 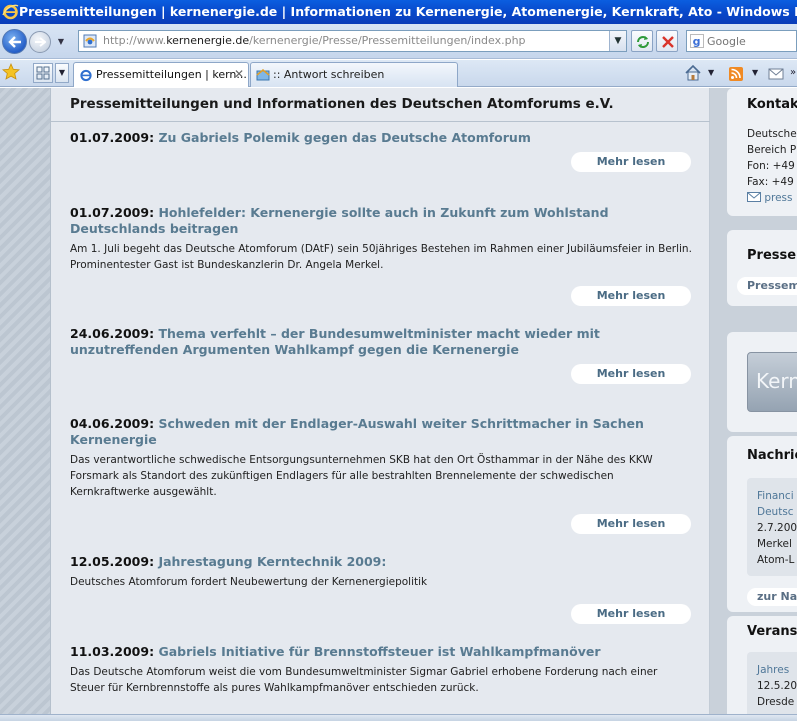 I want to click on search-box: g, so click(x=741, y=41).